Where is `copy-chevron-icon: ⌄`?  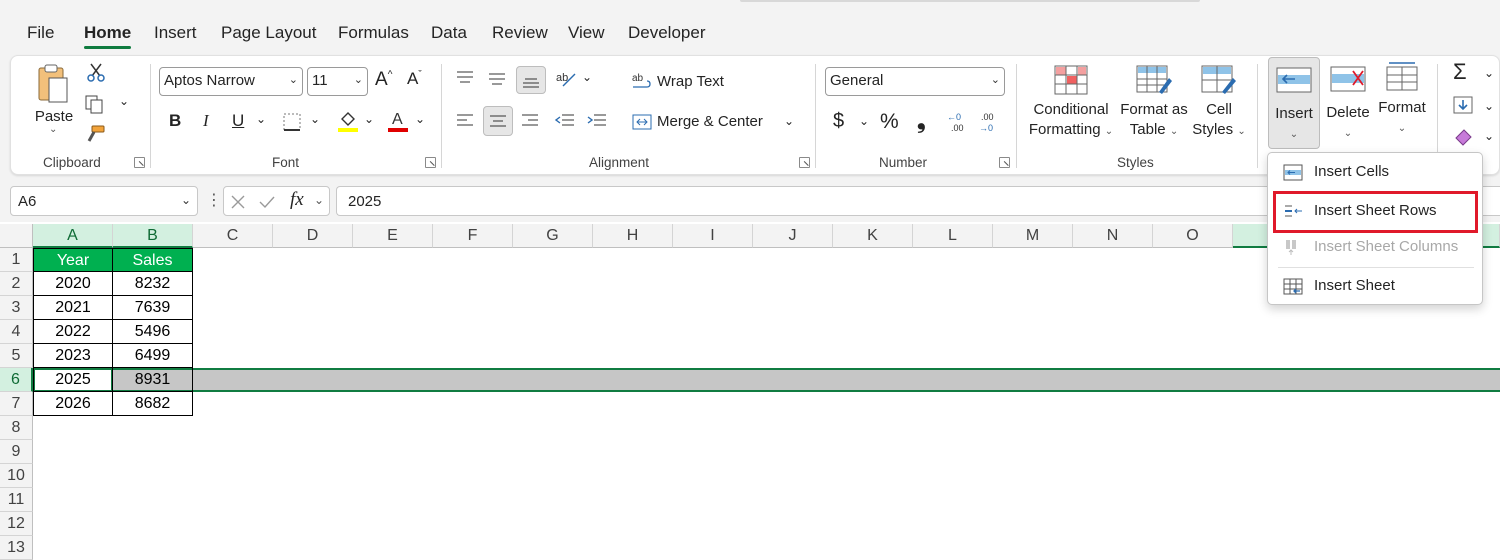 copy-chevron-icon: ⌄ is located at coordinates (124, 101).